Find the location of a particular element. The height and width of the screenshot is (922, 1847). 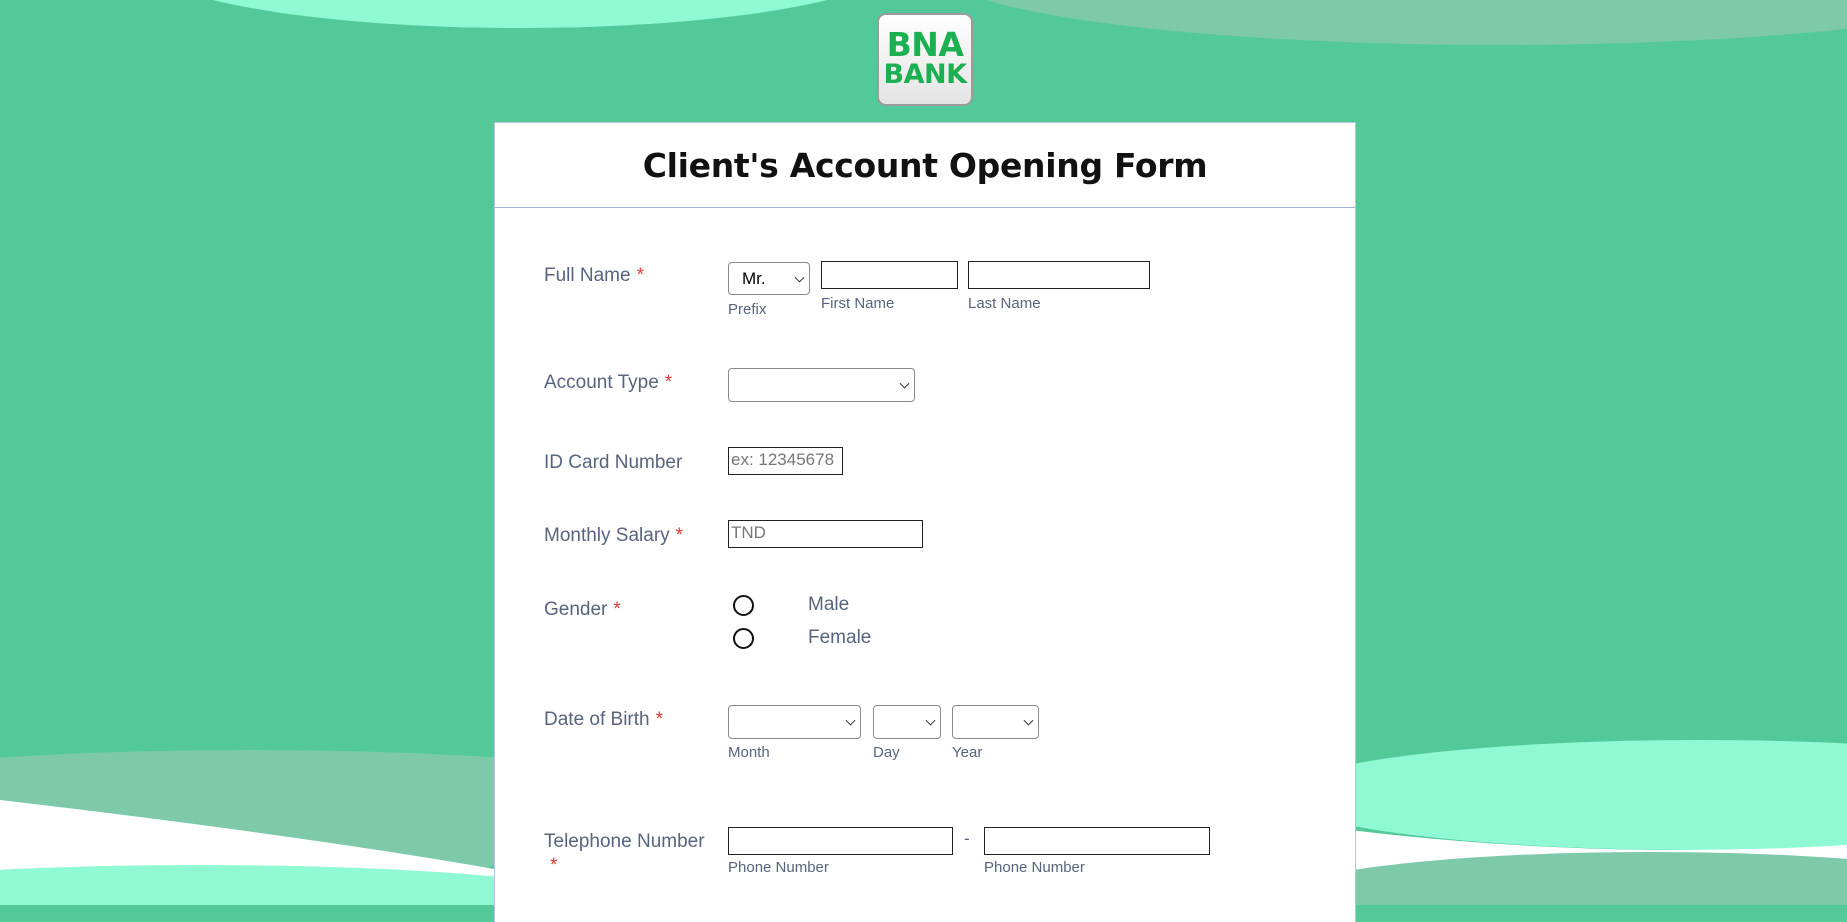

date-of-birth-label: Date of Birth * is located at coordinates (603, 720).